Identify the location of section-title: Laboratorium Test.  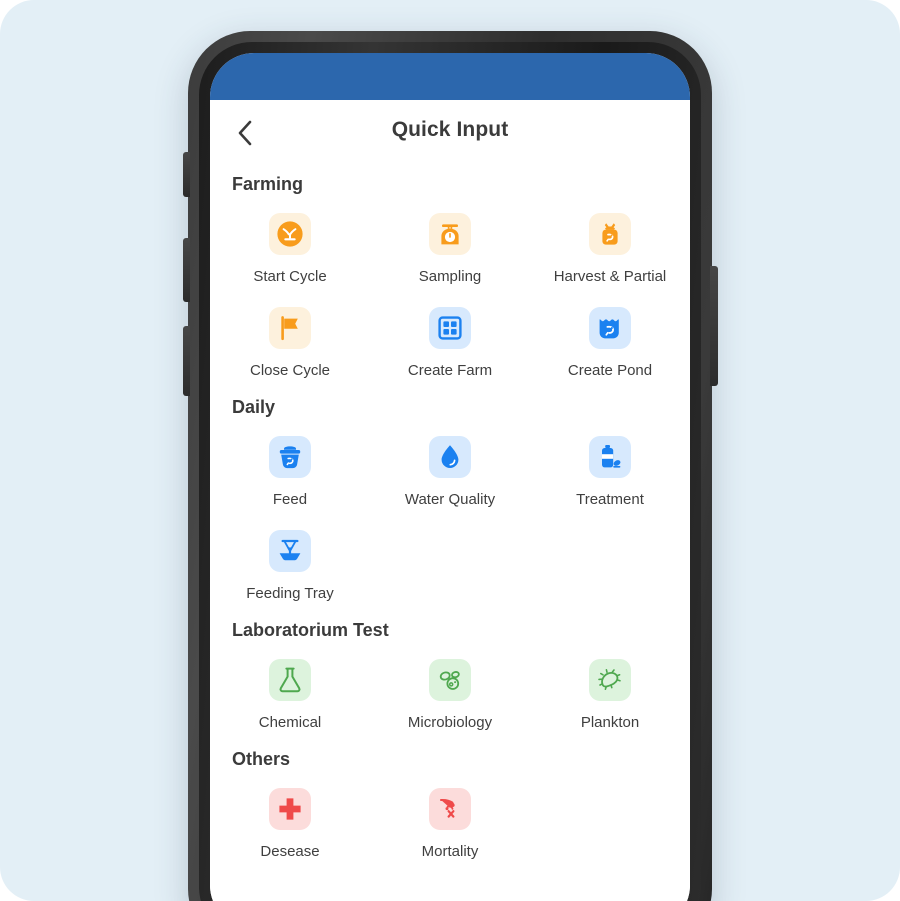
(310, 630).